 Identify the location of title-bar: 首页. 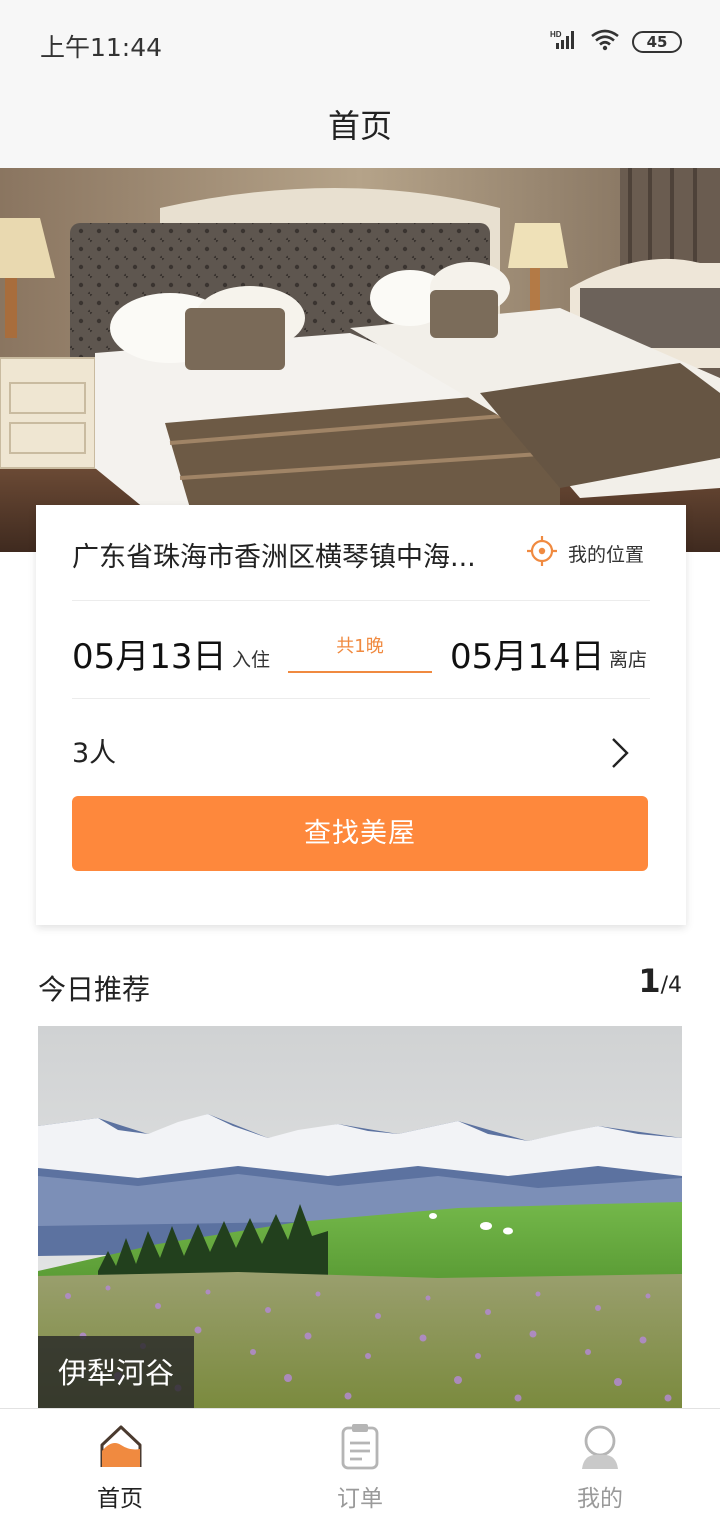
(360, 126).